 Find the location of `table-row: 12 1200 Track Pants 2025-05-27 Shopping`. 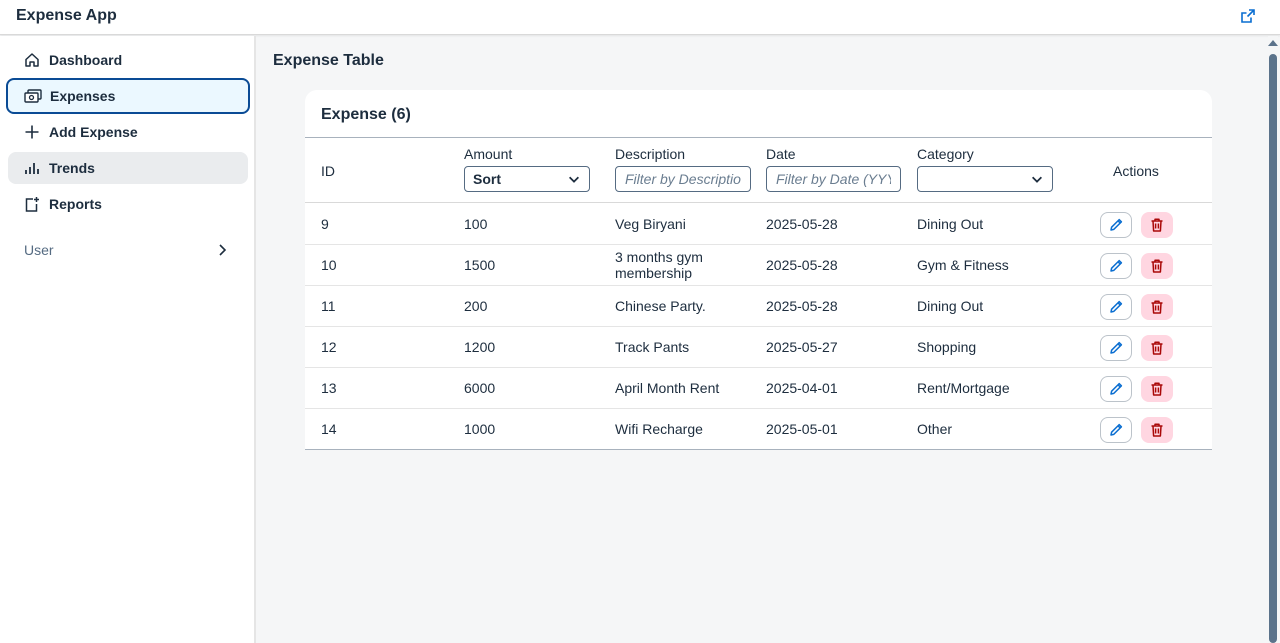

table-row: 12 1200 Track Pants 2025-05-27 Shopping is located at coordinates (758, 347).